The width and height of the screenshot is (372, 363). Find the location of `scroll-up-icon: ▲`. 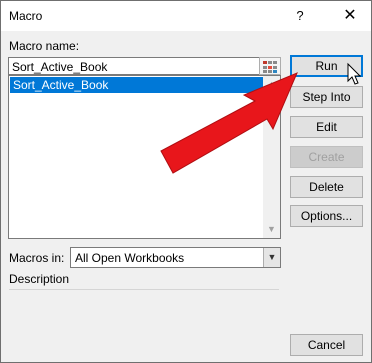

scroll-up-icon: ▲ is located at coordinates (271, 84).